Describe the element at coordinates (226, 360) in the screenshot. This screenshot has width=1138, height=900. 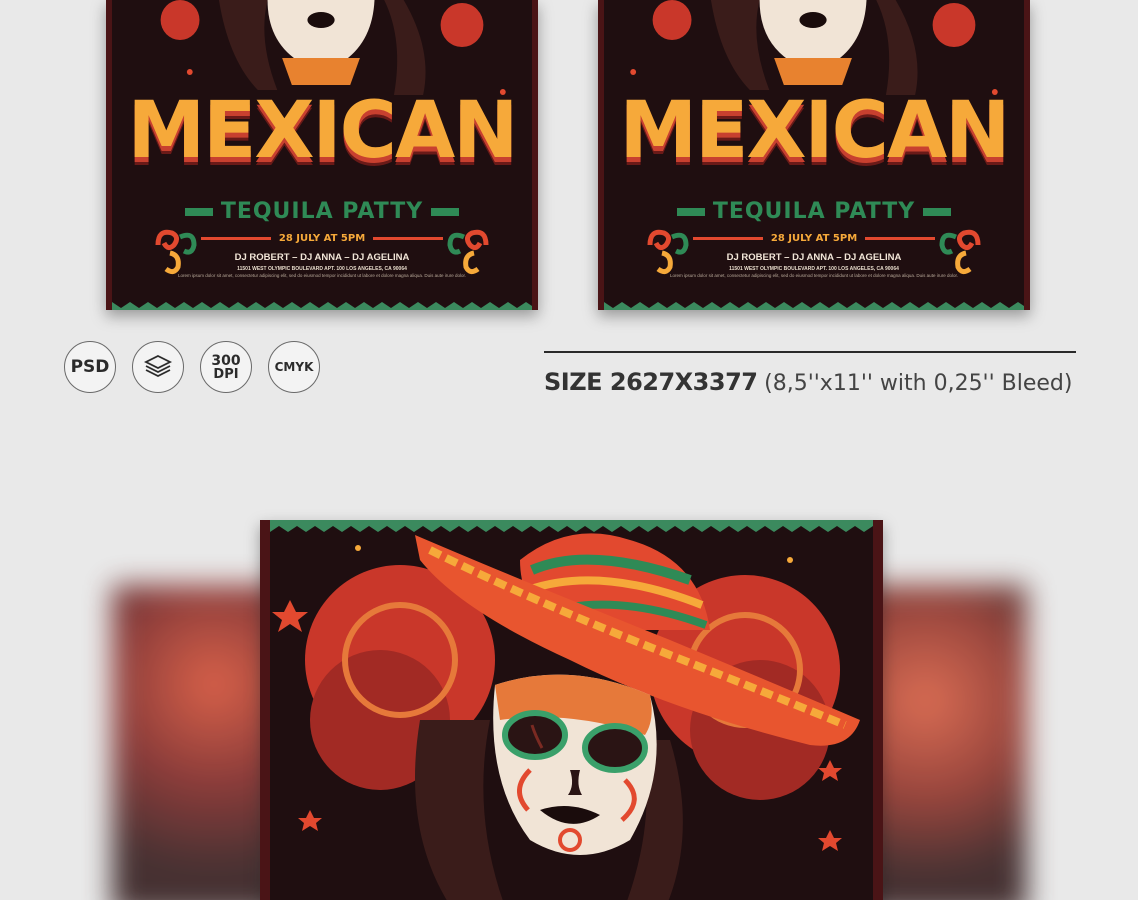
I see `dpi-value: 300` at that location.